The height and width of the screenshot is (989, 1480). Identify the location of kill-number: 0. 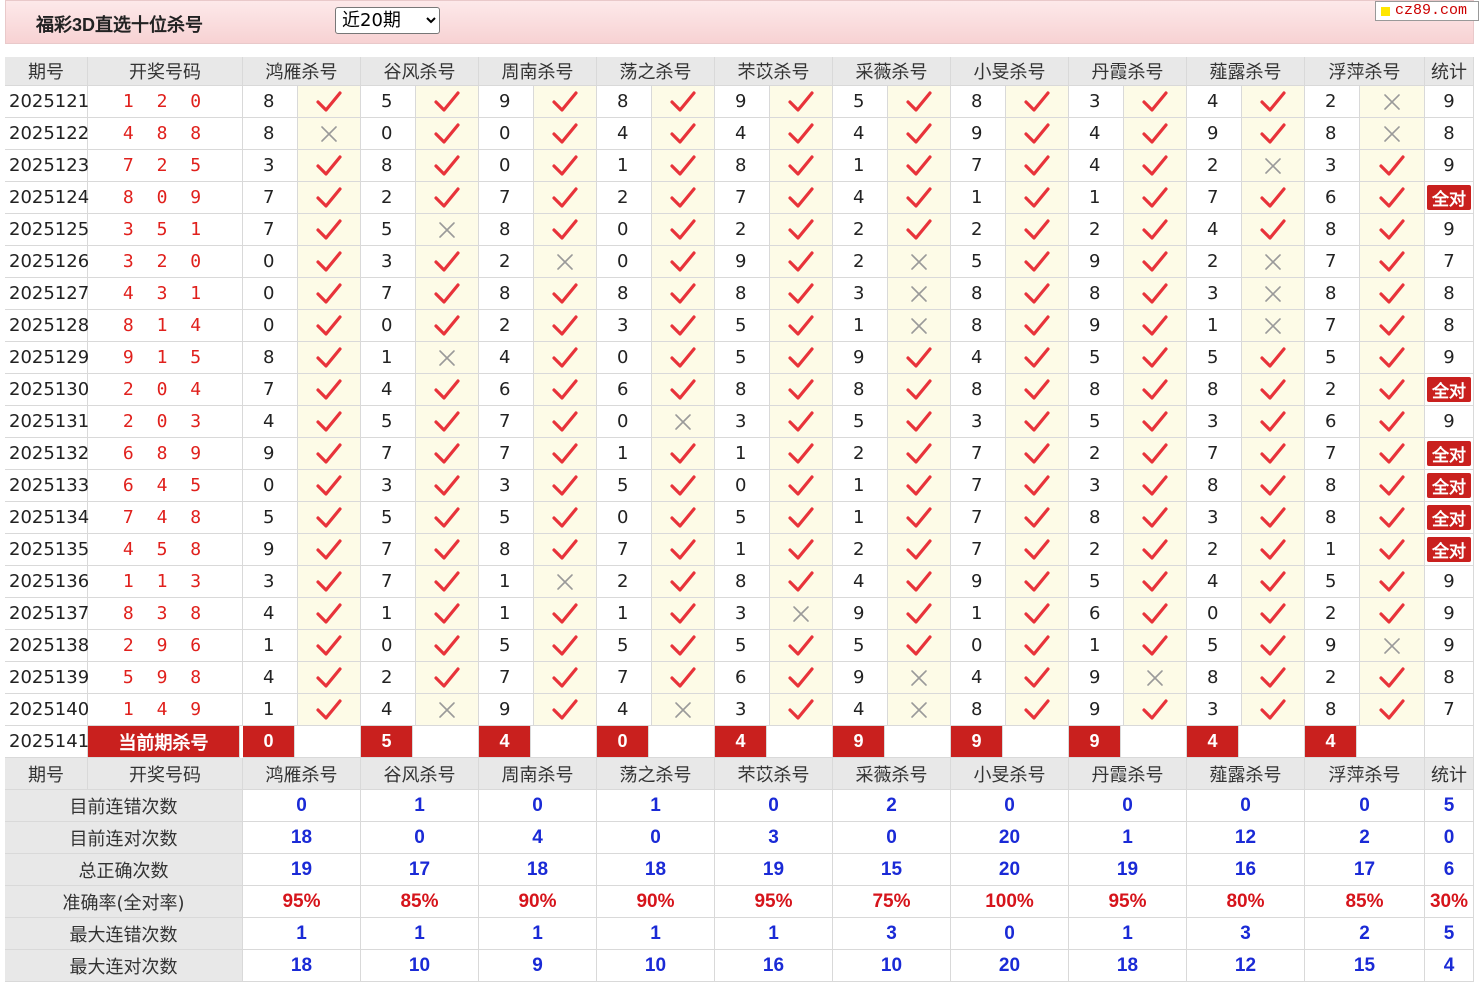
(388, 646).